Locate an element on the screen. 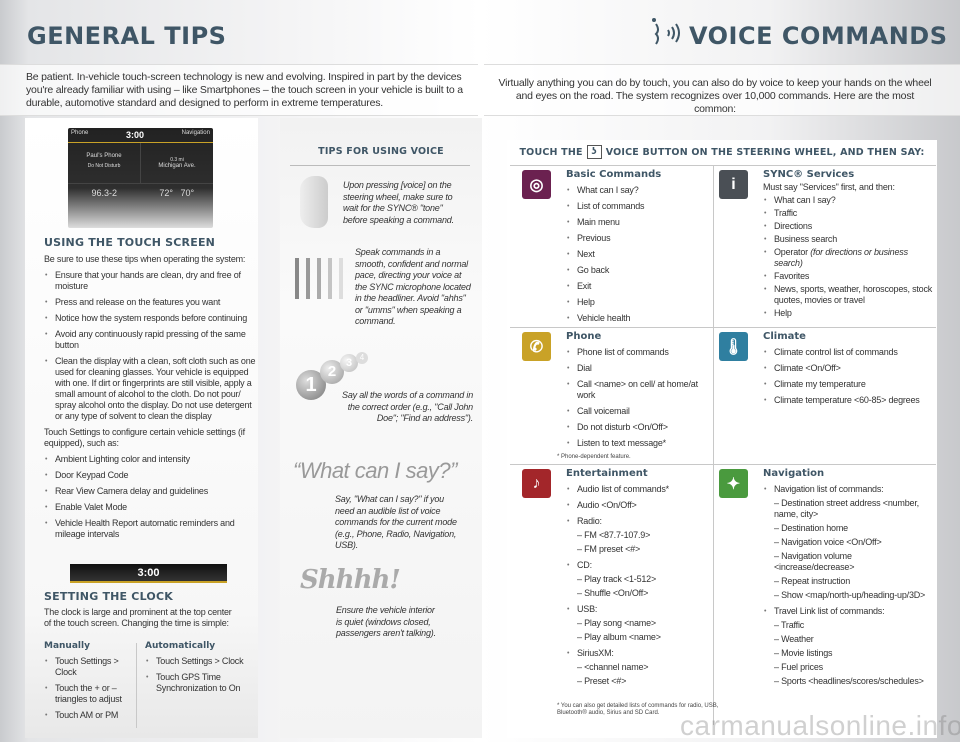 This screenshot has width=960, height=742. list-item: Vehicle health is located at coordinates (638, 318).